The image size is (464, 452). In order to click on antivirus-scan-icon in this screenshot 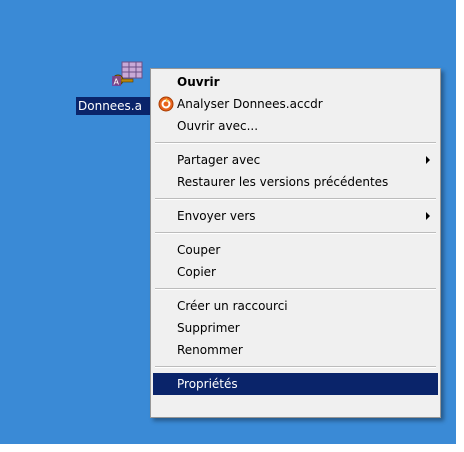, I will do `click(166, 104)`.